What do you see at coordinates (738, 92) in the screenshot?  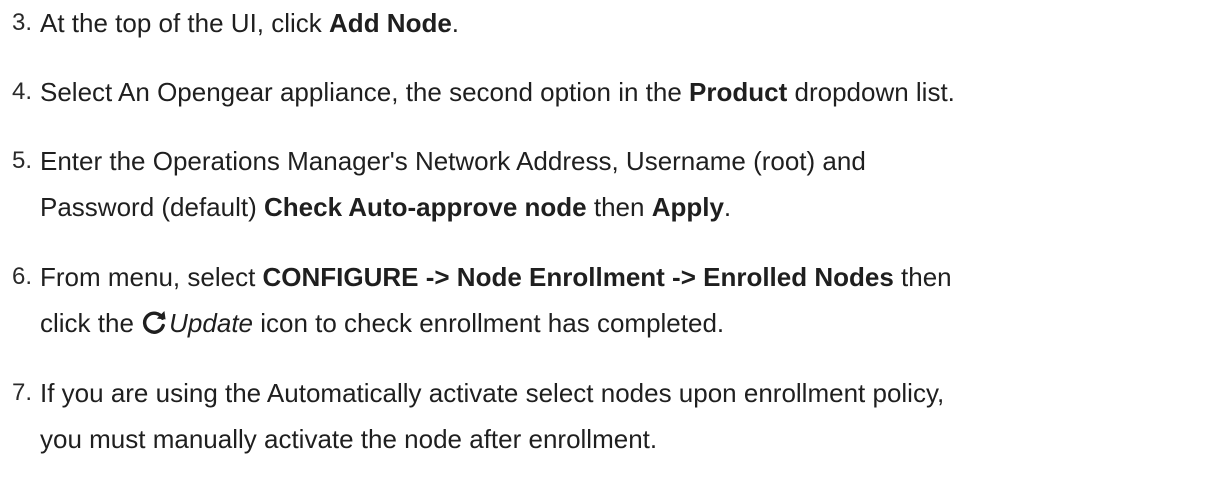 I see `ui-term-product: Product` at bounding box center [738, 92].